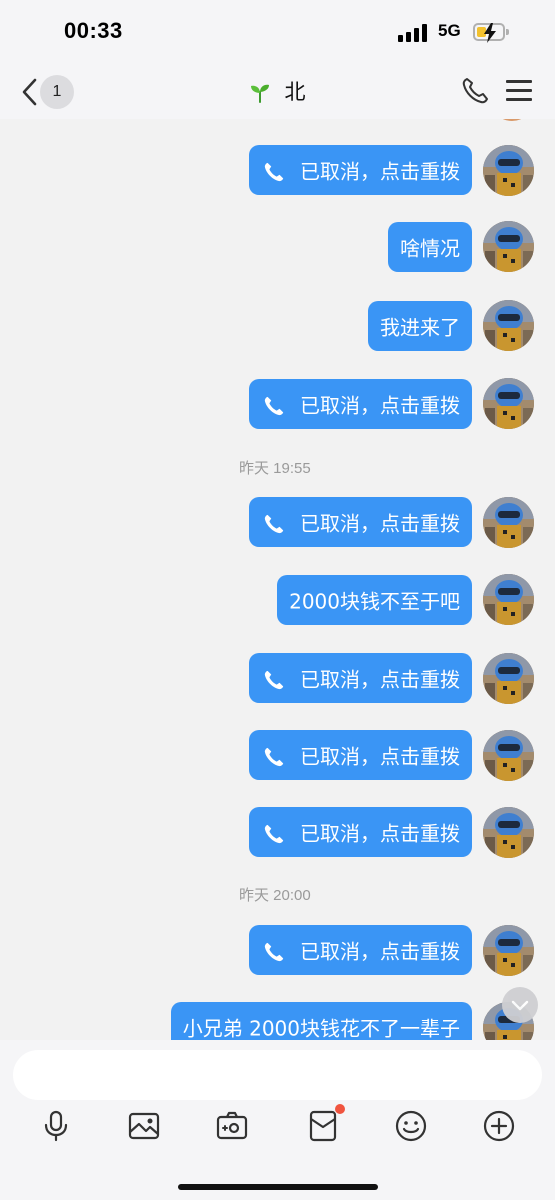 The image size is (555, 1200). Describe the element at coordinates (519, 90) in the screenshot. I see `menu-icon` at that location.